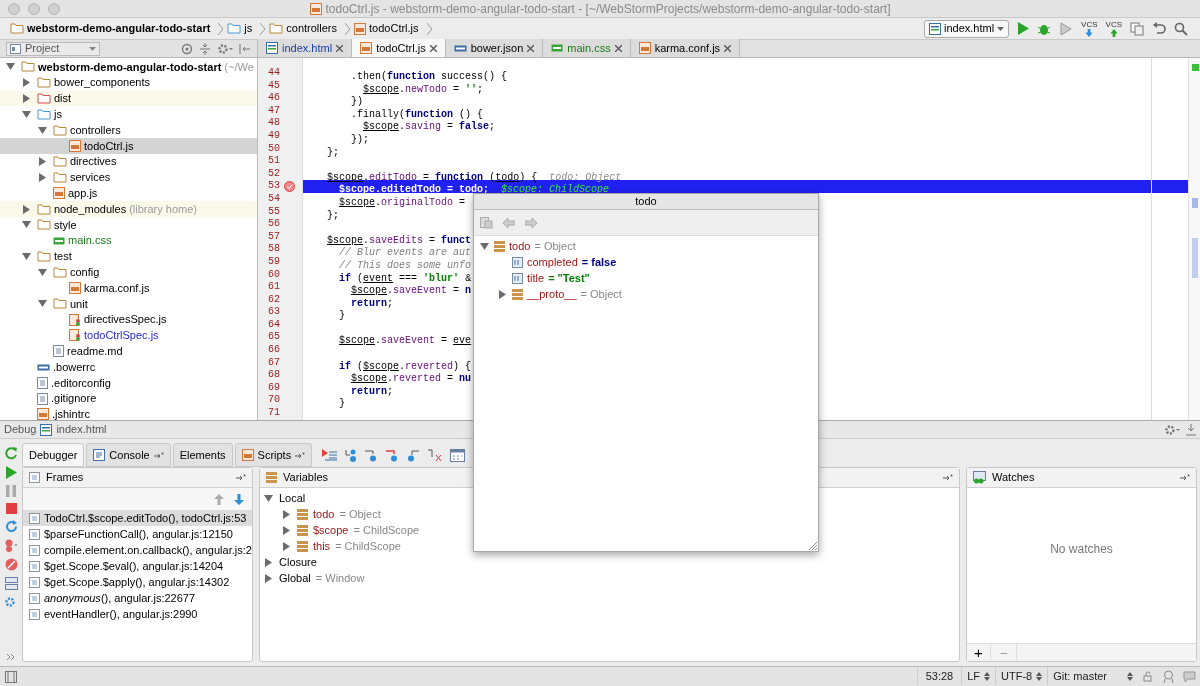 This screenshot has height=686, width=1200. Describe the element at coordinates (128, 398) in the screenshot. I see `tree-item: .gitignore` at that location.